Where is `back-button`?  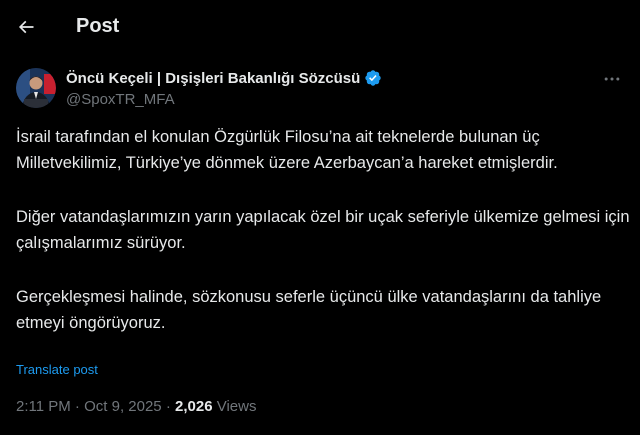 back-button is located at coordinates (26, 27).